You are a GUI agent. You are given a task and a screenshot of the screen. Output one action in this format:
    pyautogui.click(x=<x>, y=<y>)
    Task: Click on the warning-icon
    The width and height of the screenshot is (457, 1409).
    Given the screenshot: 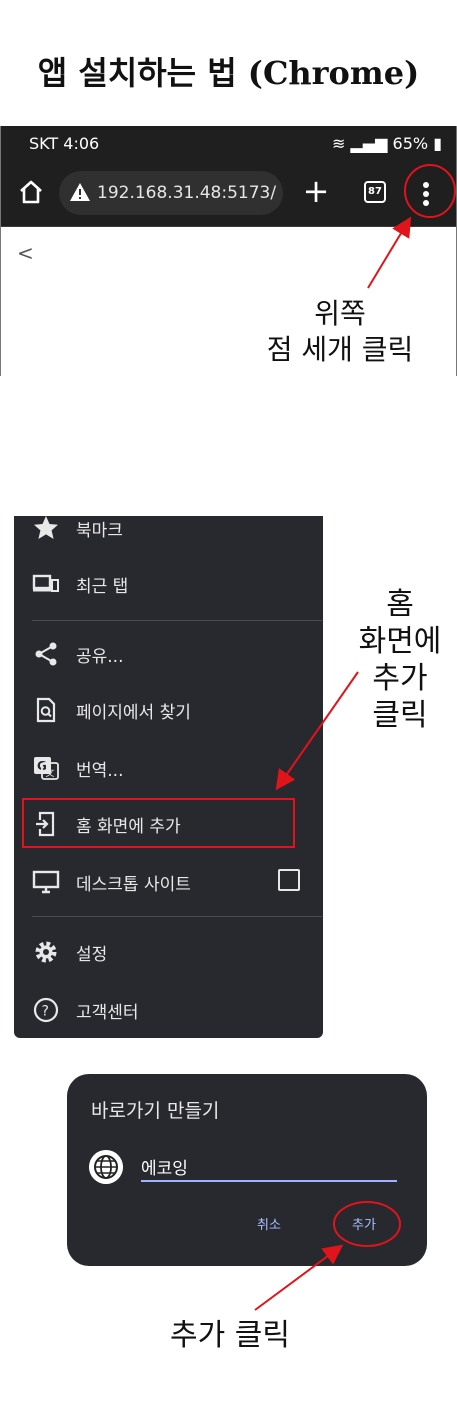 What is the action you would take?
    pyautogui.click(x=80, y=192)
    